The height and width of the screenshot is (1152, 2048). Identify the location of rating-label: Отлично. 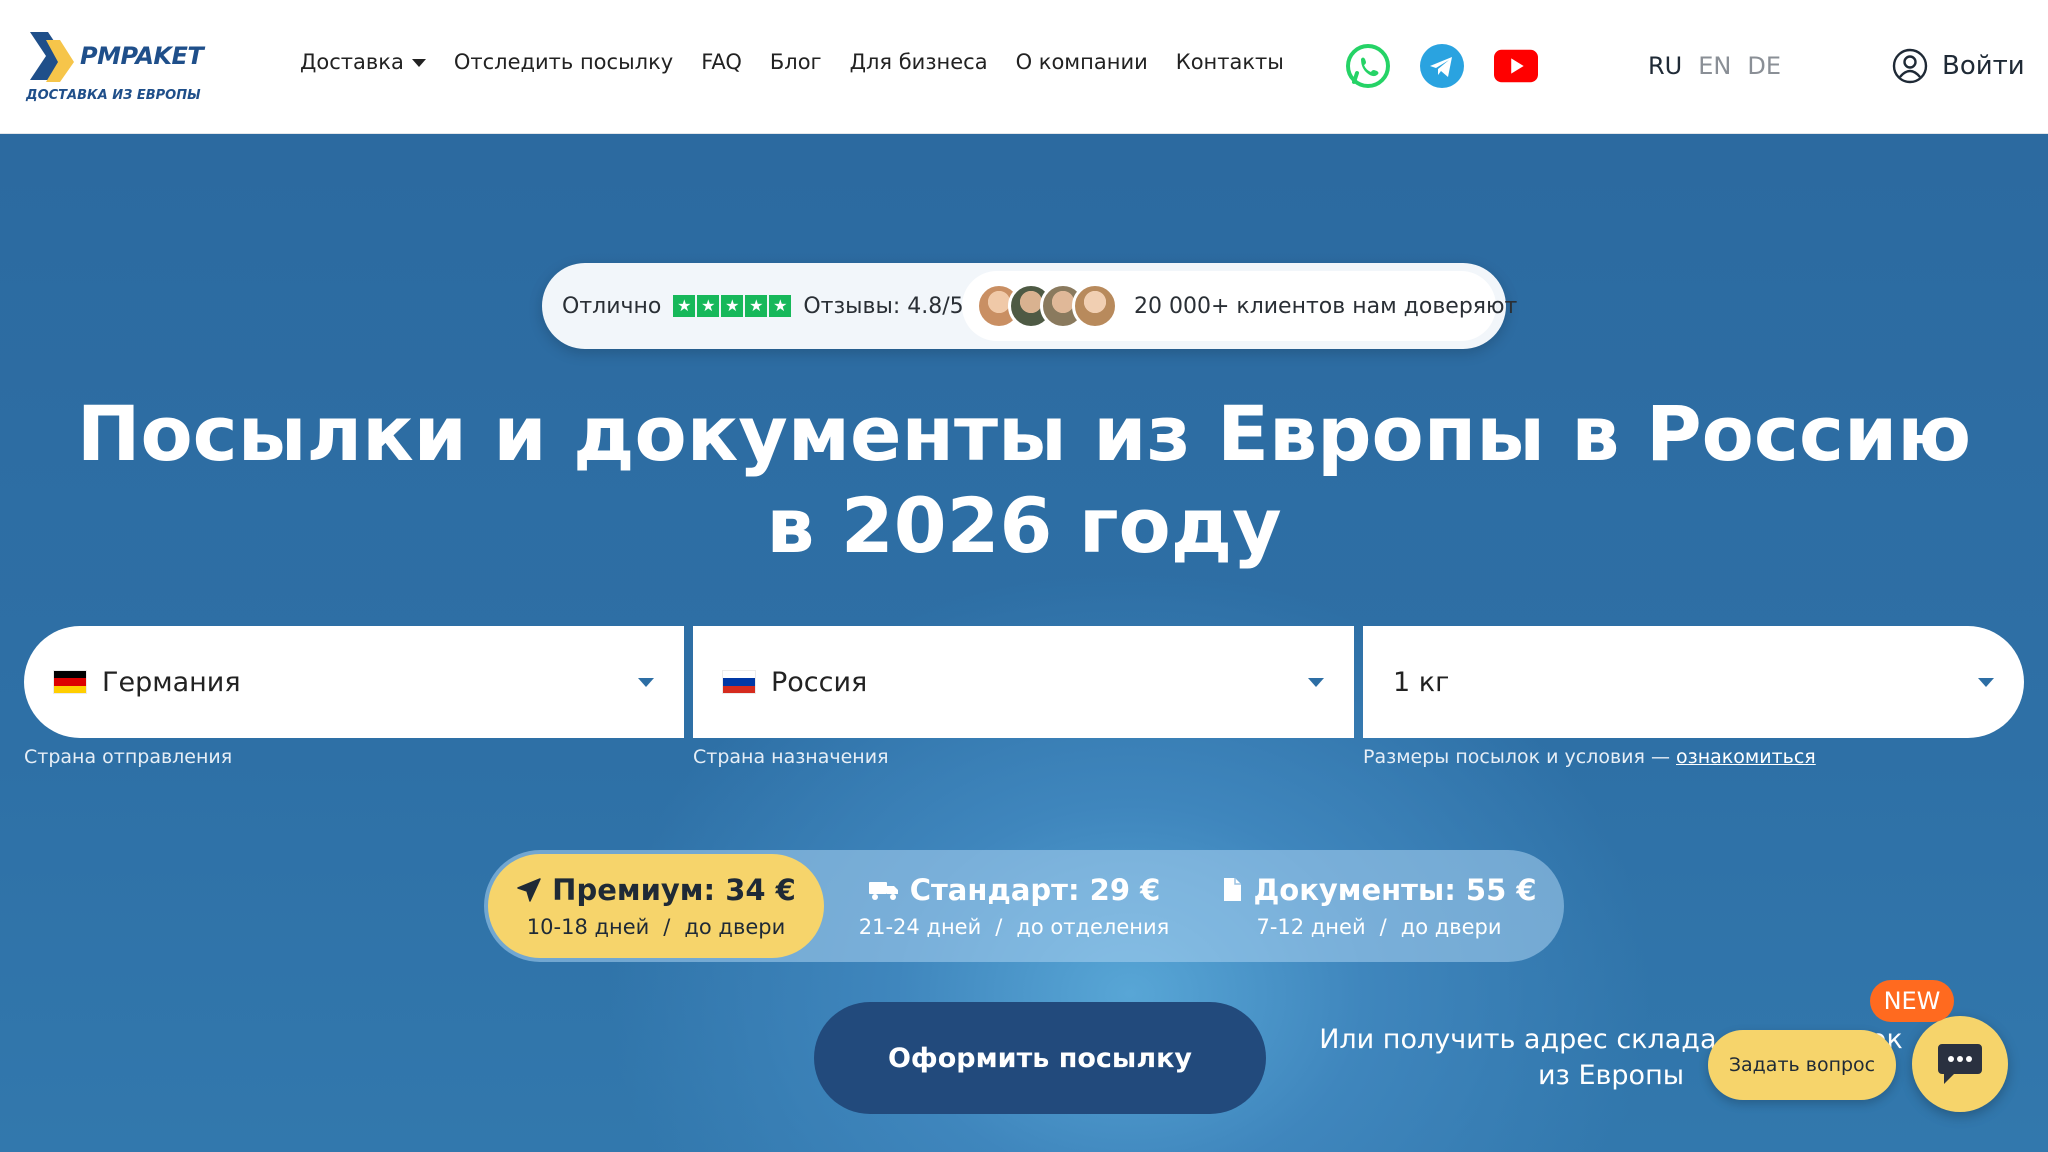
(612, 306).